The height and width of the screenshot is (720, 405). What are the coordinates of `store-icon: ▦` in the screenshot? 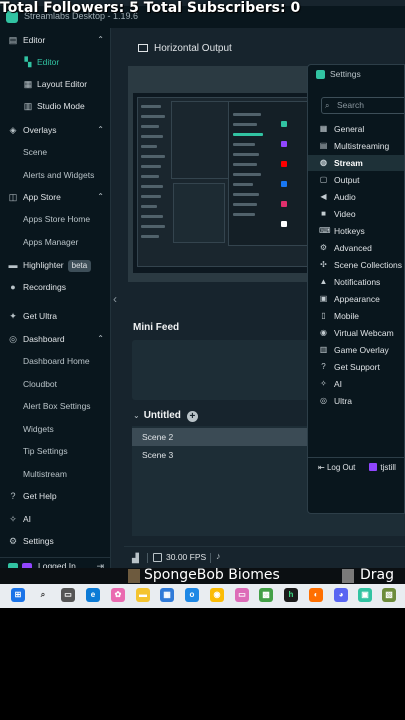 It's located at (167, 595).